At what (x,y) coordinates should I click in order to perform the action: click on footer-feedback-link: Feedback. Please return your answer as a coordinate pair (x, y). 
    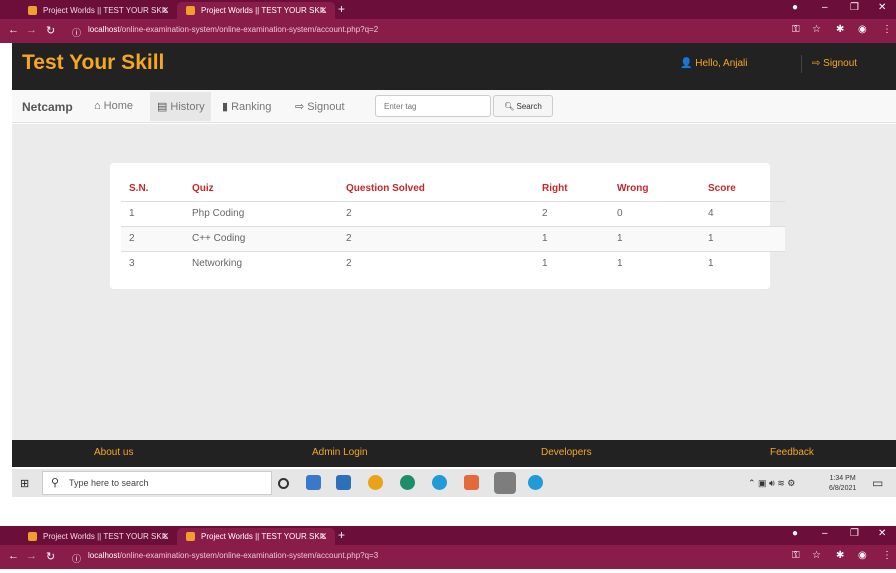
    Looking at the image, I should click on (792, 452).